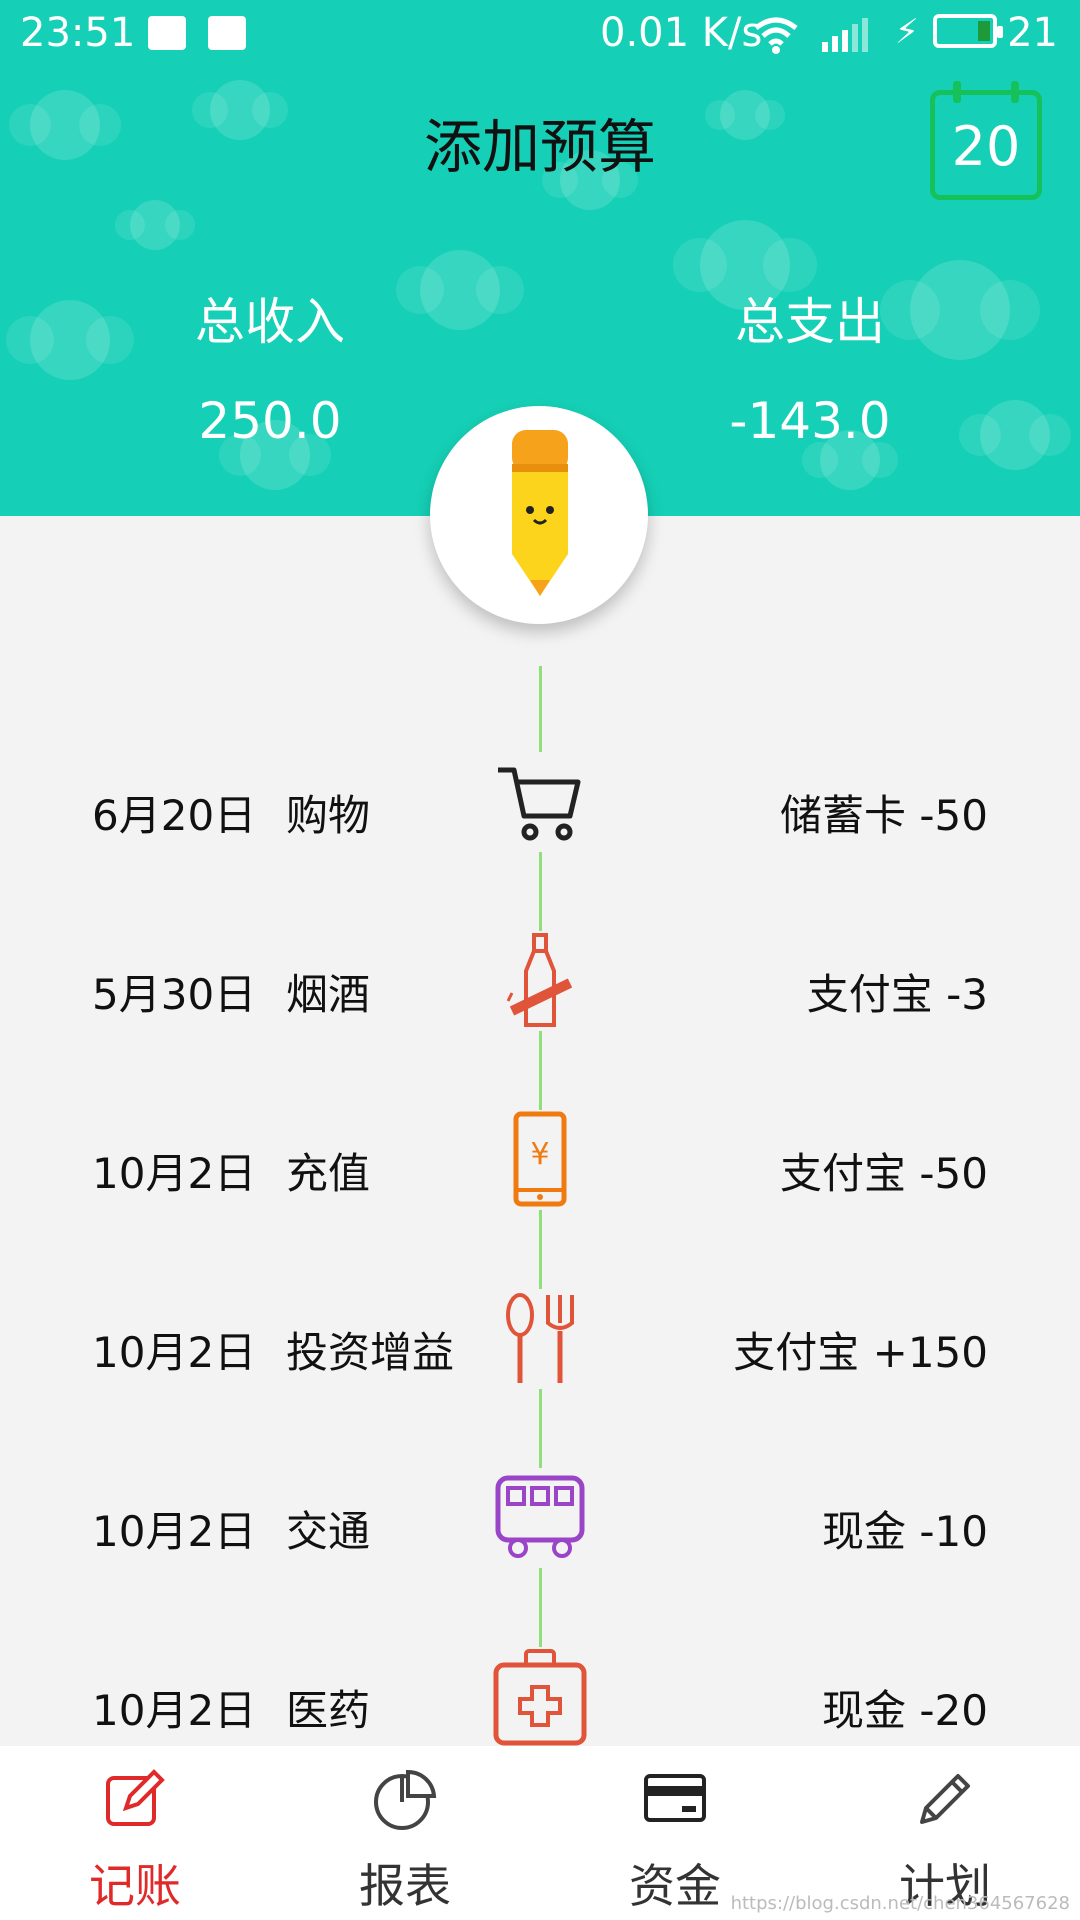 This screenshot has height=1920, width=1080. I want to click on record-row: 10月2日 医药 现金 -20, so click(540, 1697).